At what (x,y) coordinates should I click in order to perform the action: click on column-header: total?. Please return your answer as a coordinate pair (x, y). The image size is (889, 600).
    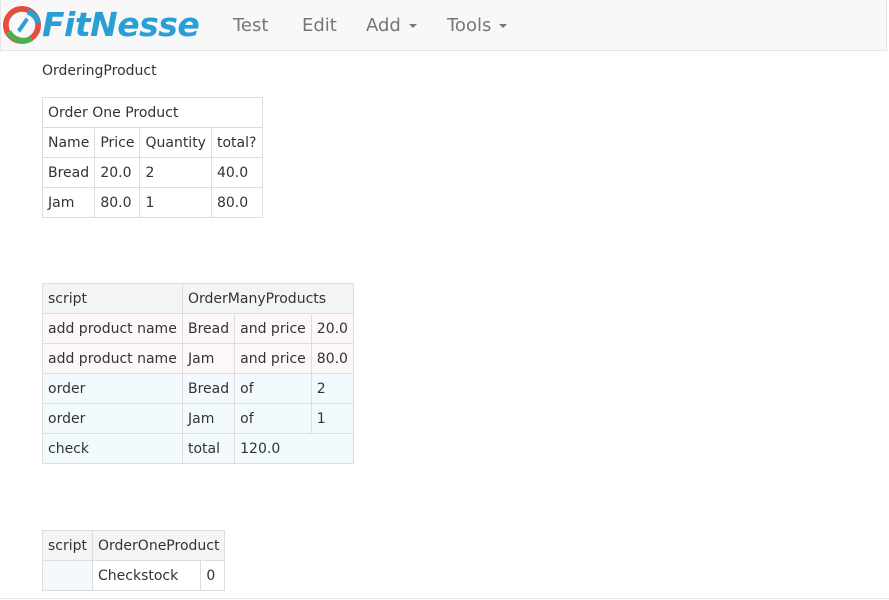
    Looking at the image, I should click on (236, 142).